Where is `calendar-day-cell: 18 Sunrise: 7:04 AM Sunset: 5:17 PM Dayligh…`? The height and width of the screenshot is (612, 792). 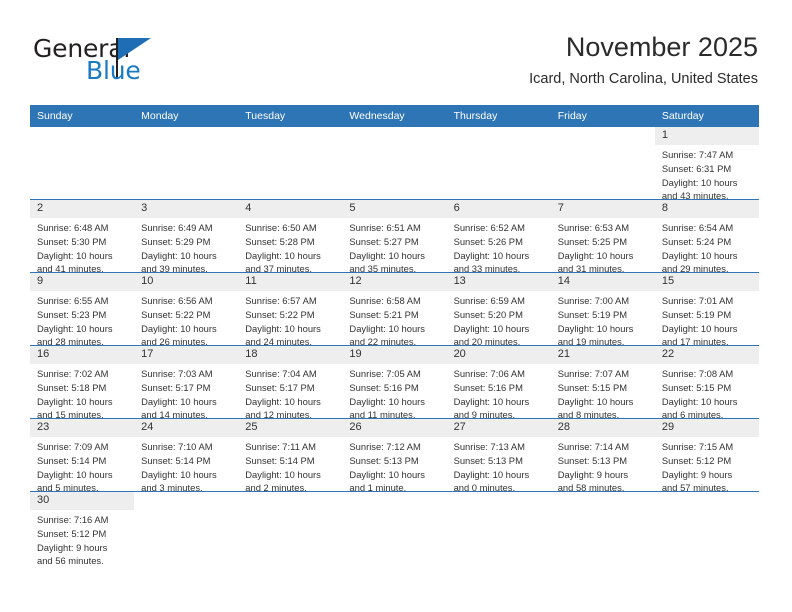
calendar-day-cell: 18 Sunrise: 7:04 AM Sunset: 5:17 PM Dayligh… is located at coordinates (290, 382).